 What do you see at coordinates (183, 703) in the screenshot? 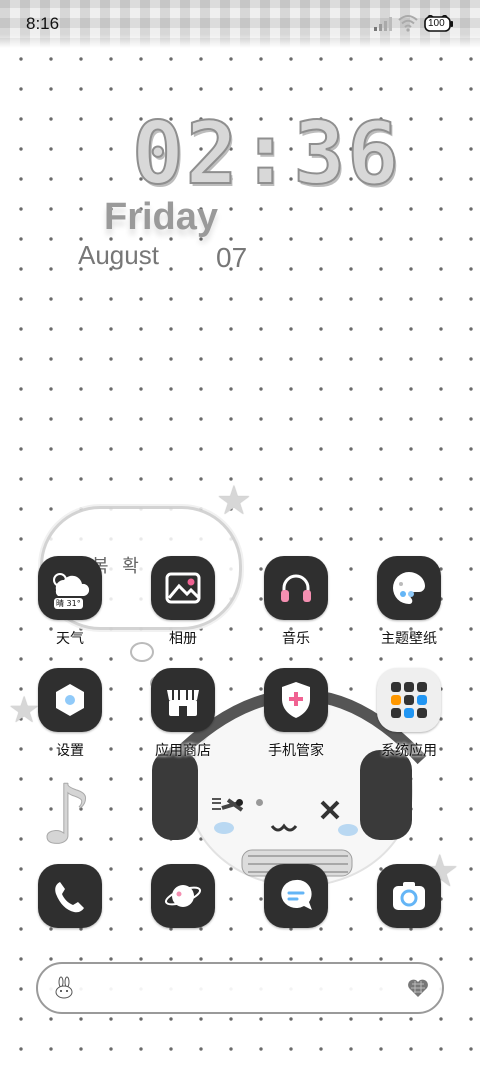
I see `store-icon` at bounding box center [183, 703].